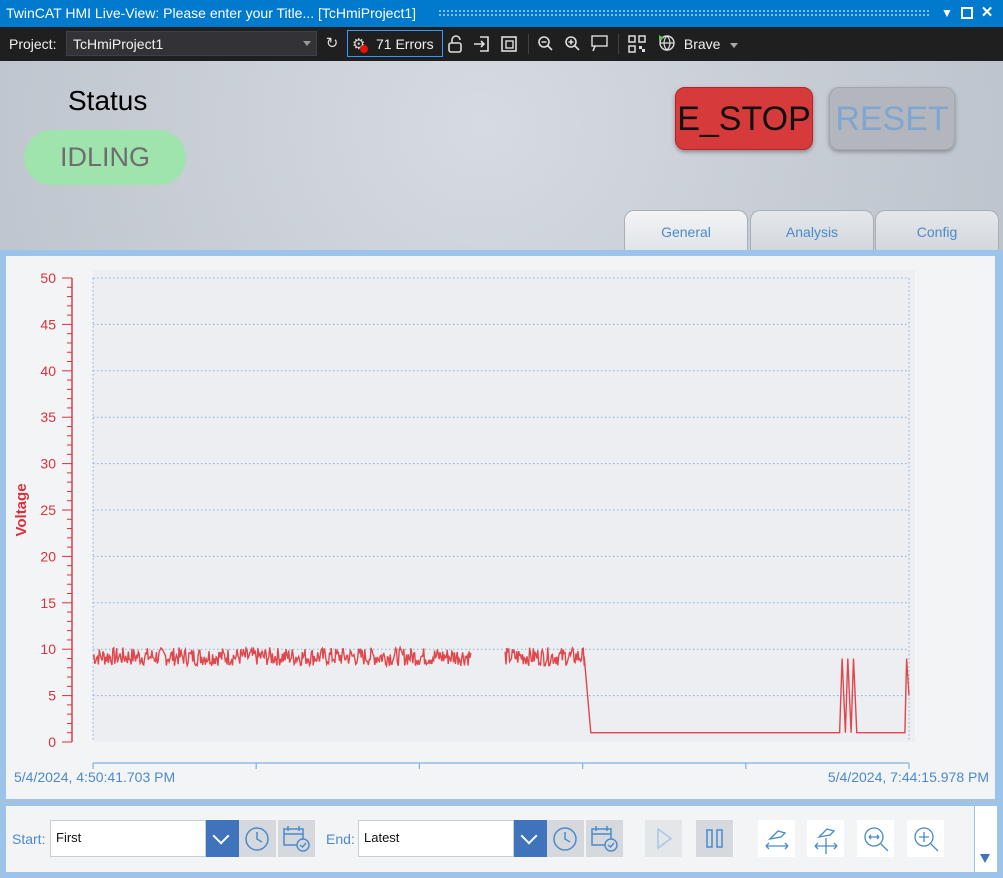 The image size is (1003, 878). What do you see at coordinates (52, 742) in the screenshot?
I see `y-tick-label: 0` at bounding box center [52, 742].